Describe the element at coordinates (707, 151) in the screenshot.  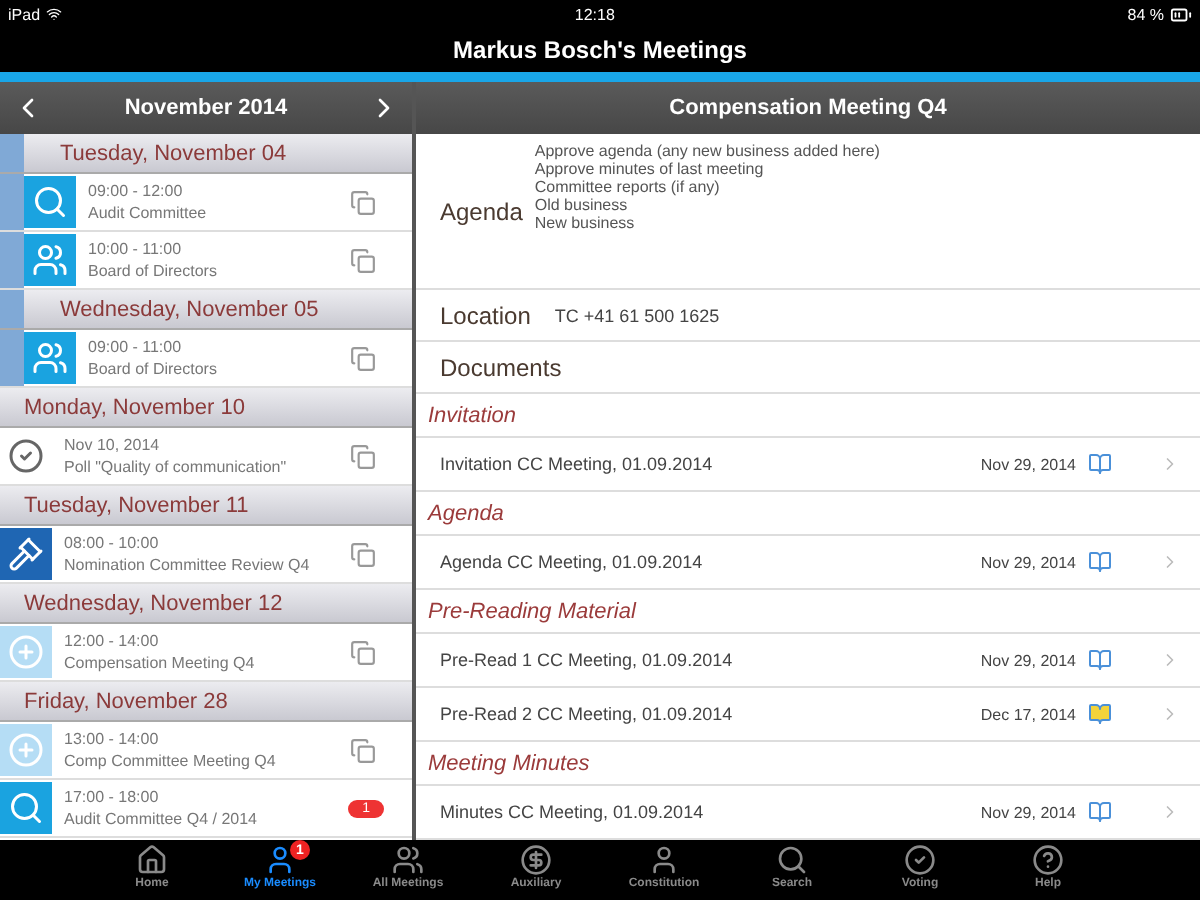
I see `agenda-item: Approve agenda (any new business added here)` at that location.